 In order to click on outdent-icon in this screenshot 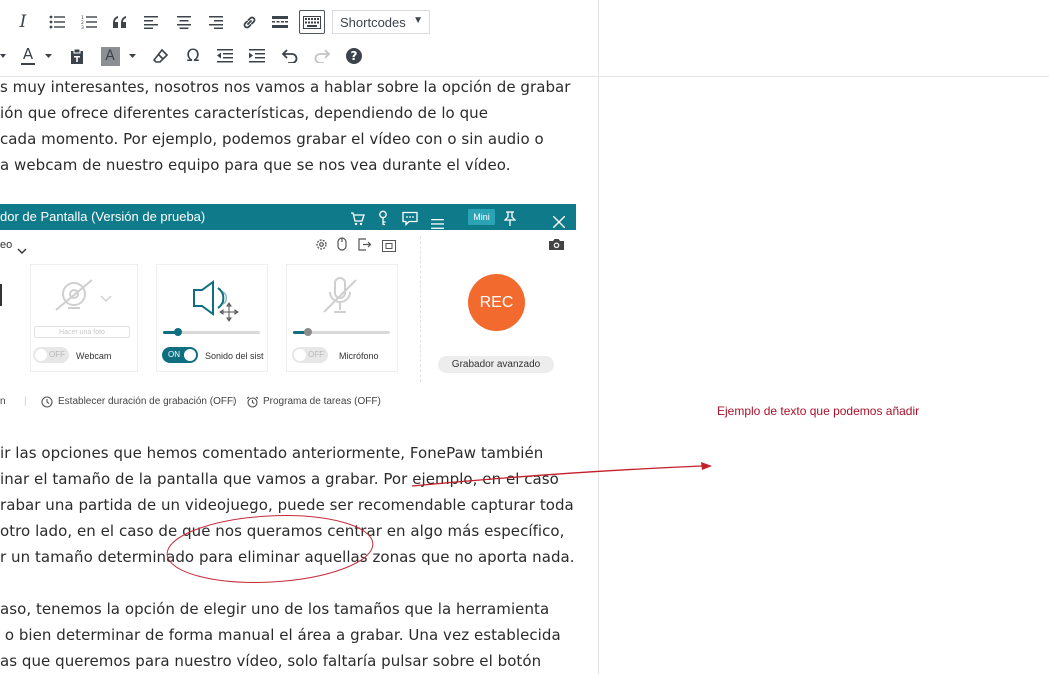, I will do `click(225, 56)`.